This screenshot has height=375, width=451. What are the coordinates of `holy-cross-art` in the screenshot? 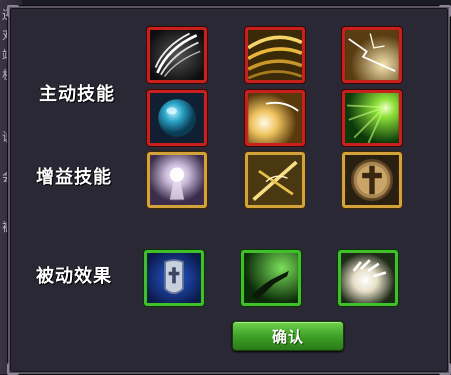 It's located at (372, 180).